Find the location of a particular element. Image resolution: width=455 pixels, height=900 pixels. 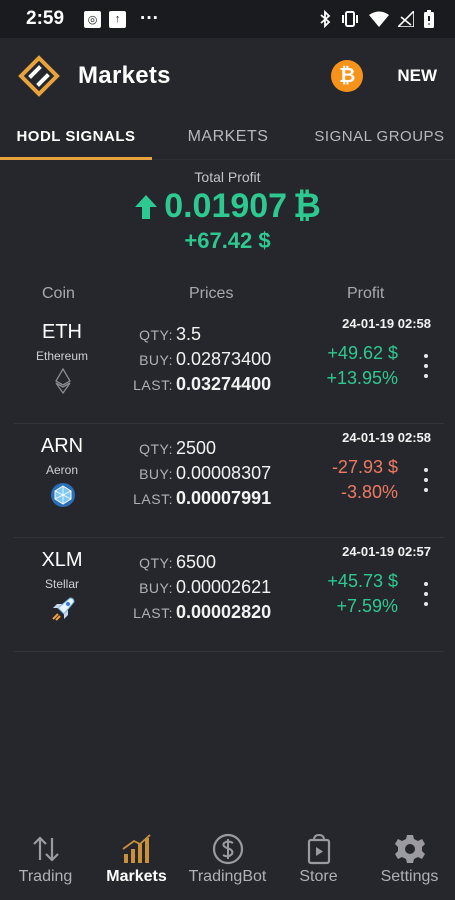

last-price: 0.03274400 is located at coordinates (224, 384).